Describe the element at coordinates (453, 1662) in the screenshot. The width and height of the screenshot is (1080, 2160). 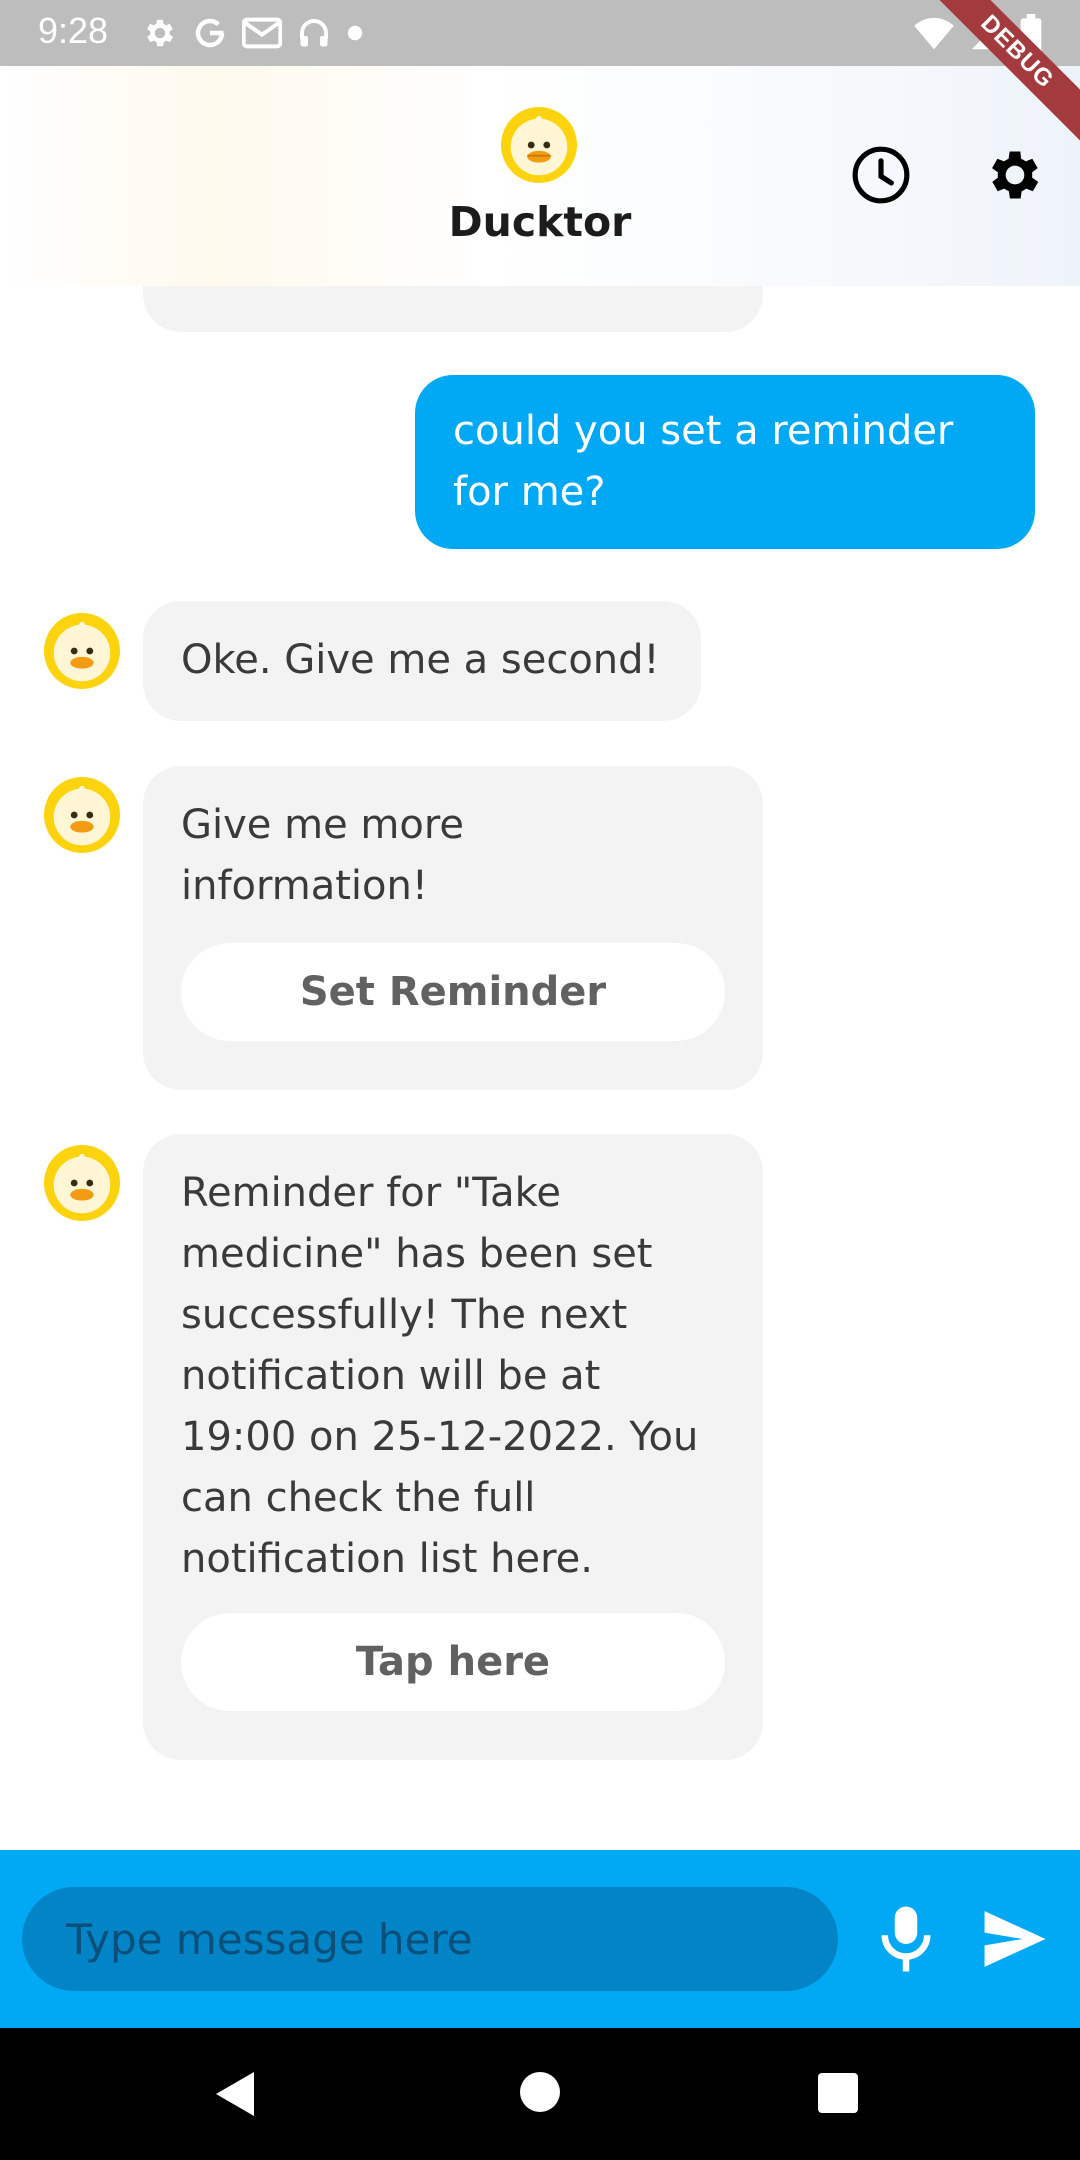
I see `tap-here-button: Tap here` at that location.